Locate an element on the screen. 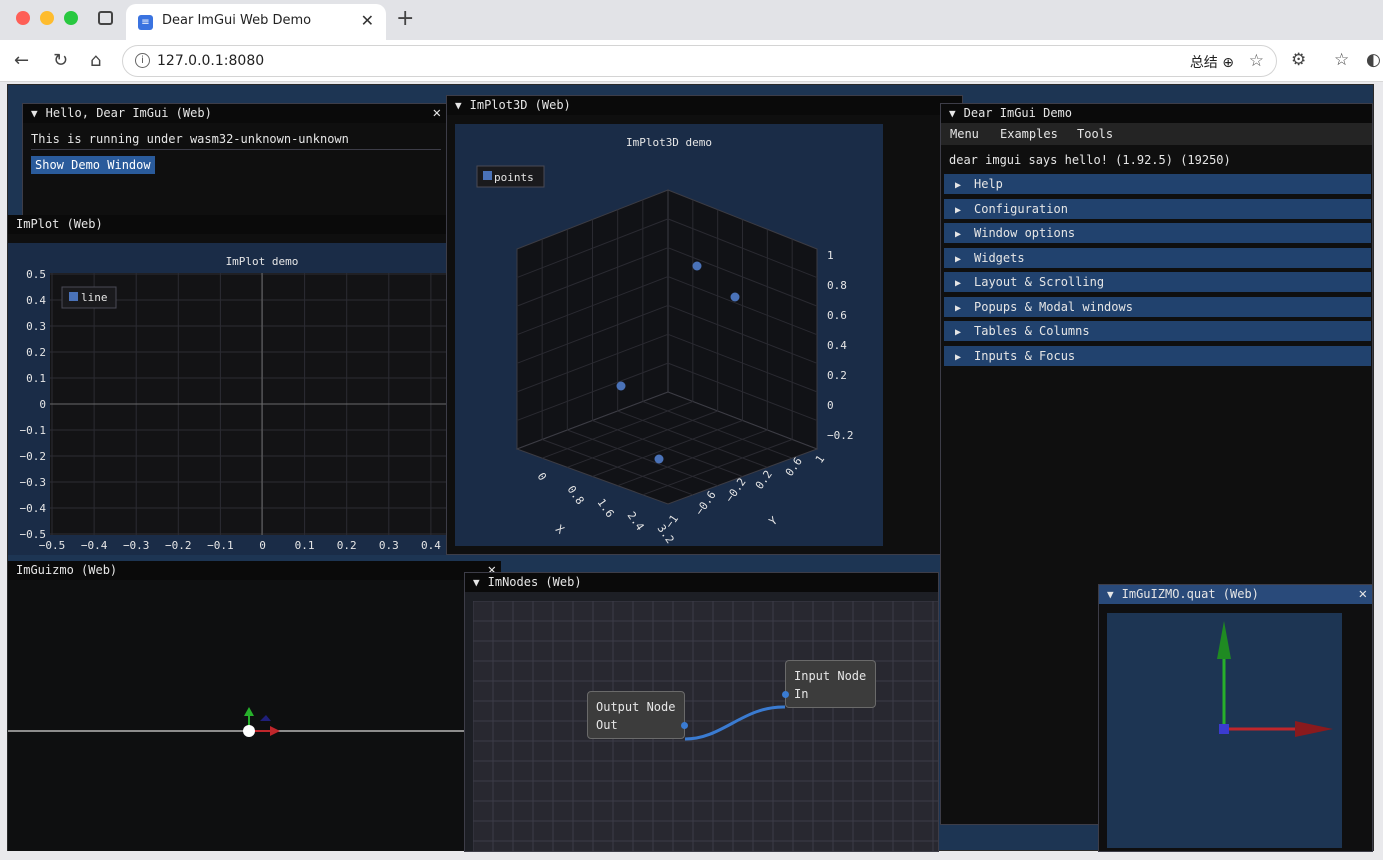 The width and height of the screenshot is (1383, 860). show-demo-window-button: Show Demo Window is located at coordinates (93, 165).